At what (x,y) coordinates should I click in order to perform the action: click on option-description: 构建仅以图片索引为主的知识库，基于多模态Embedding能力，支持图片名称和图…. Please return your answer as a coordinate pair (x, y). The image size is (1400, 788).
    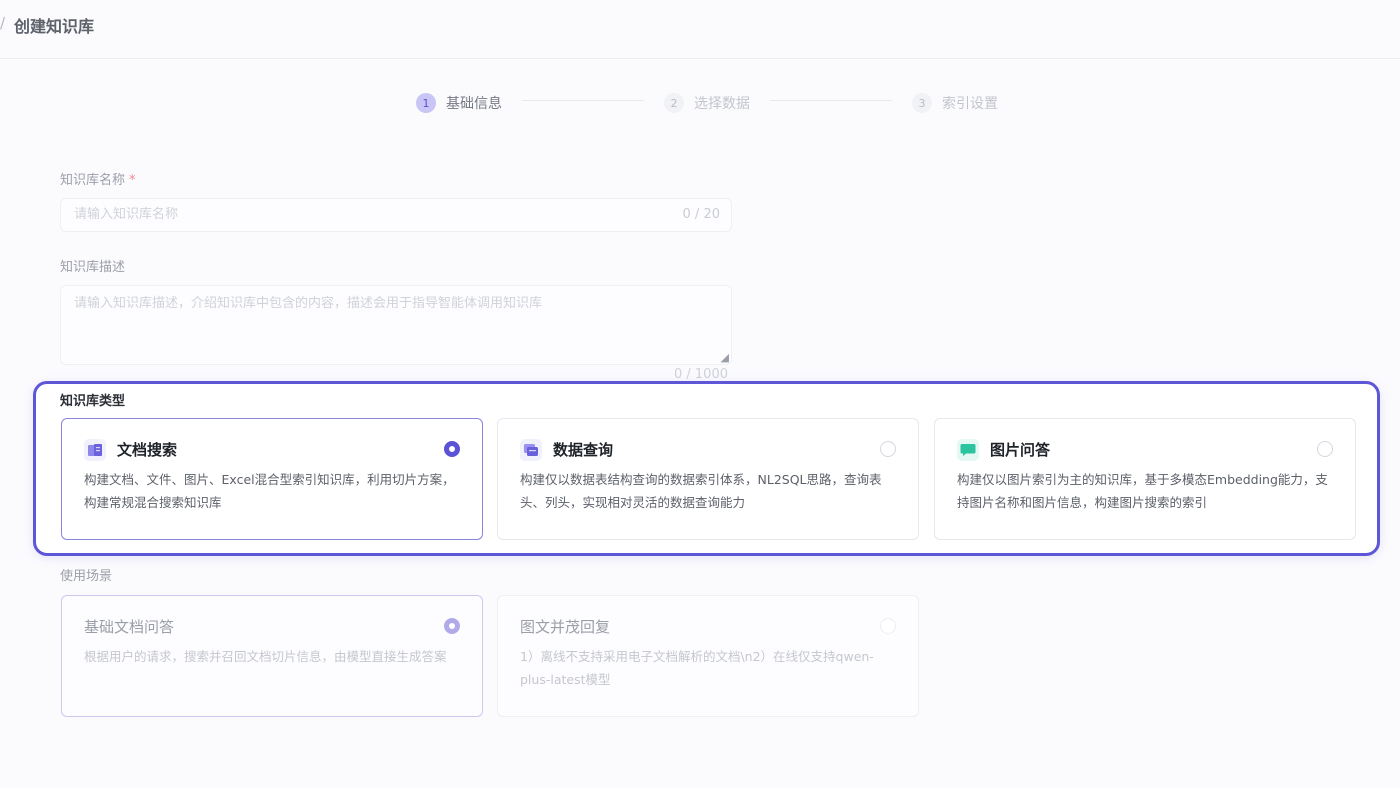
    Looking at the image, I should click on (1142, 491).